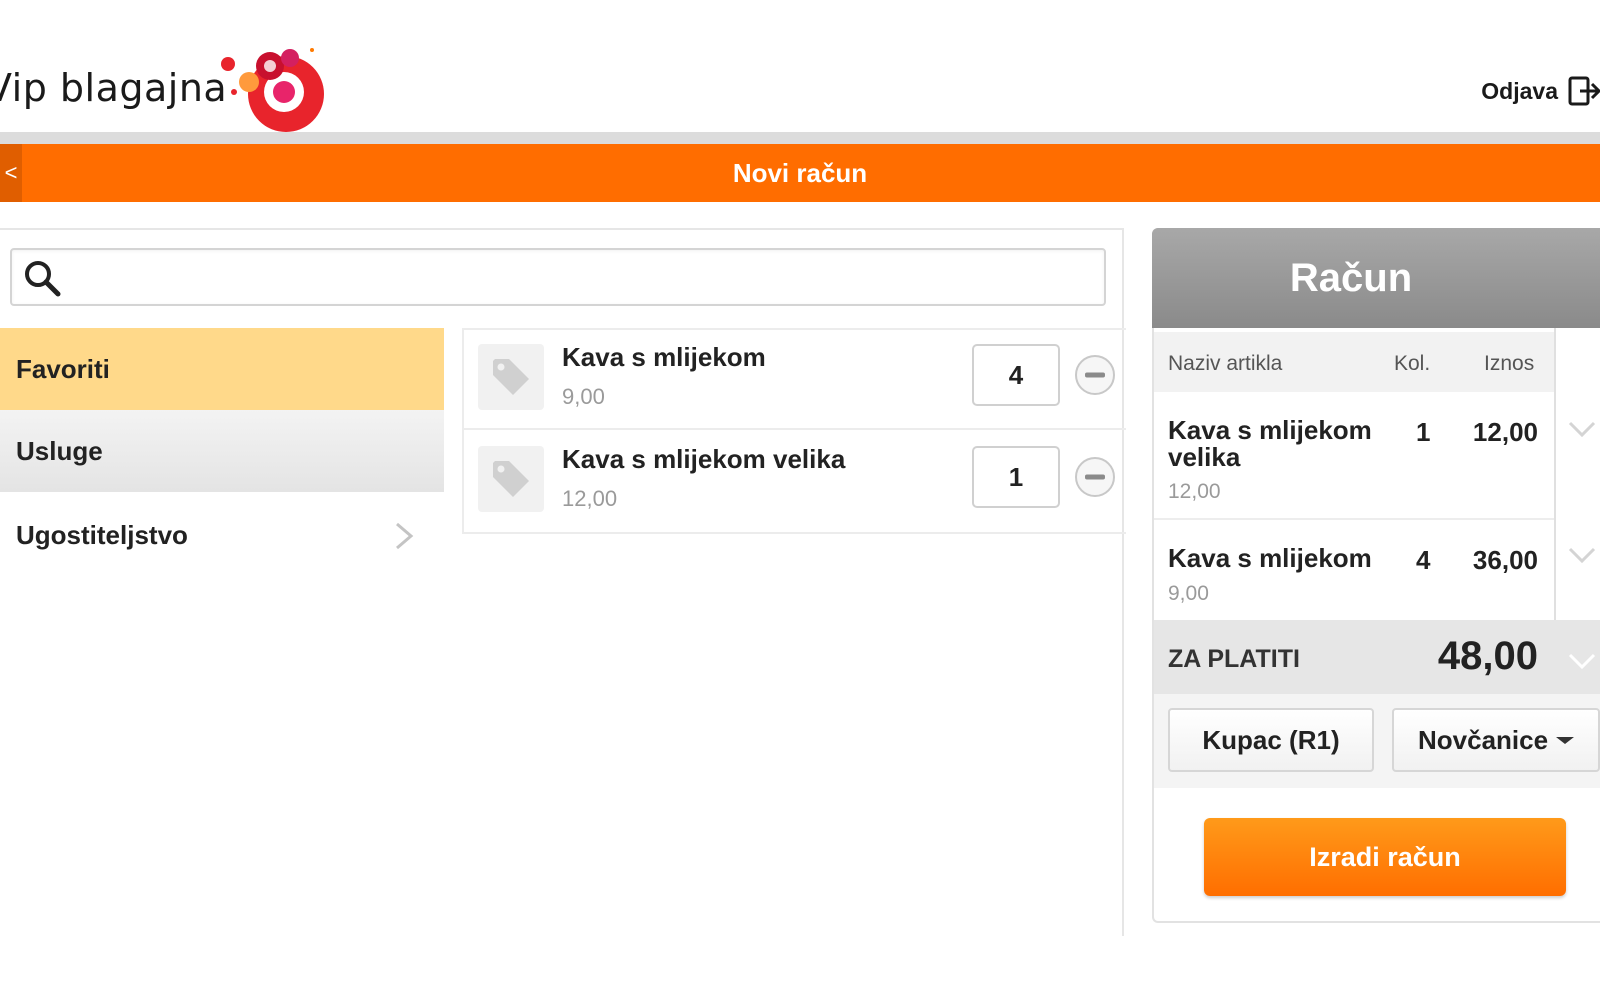 The image size is (1600, 1000). Describe the element at coordinates (664, 357) in the screenshot. I see `product-name: Kava s mlijekom` at that location.